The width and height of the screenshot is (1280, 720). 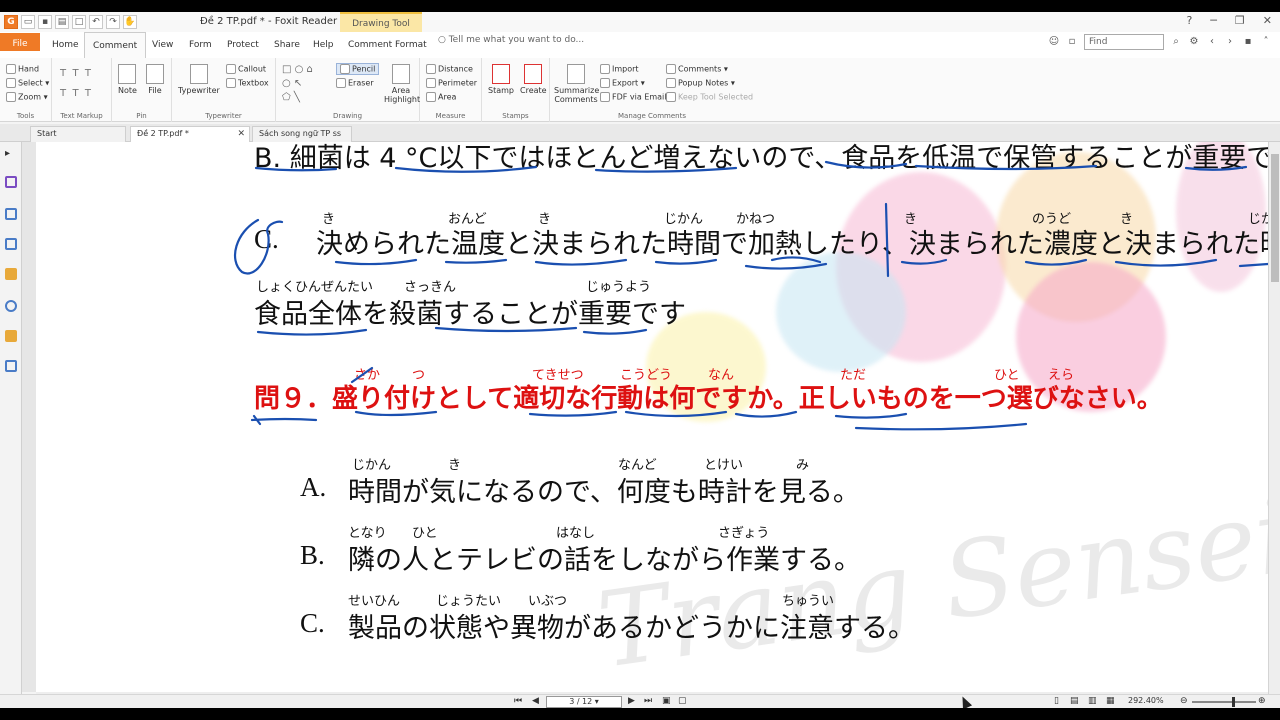 I want to click on tab-comment-format: Comment Format, so click(x=387, y=45).